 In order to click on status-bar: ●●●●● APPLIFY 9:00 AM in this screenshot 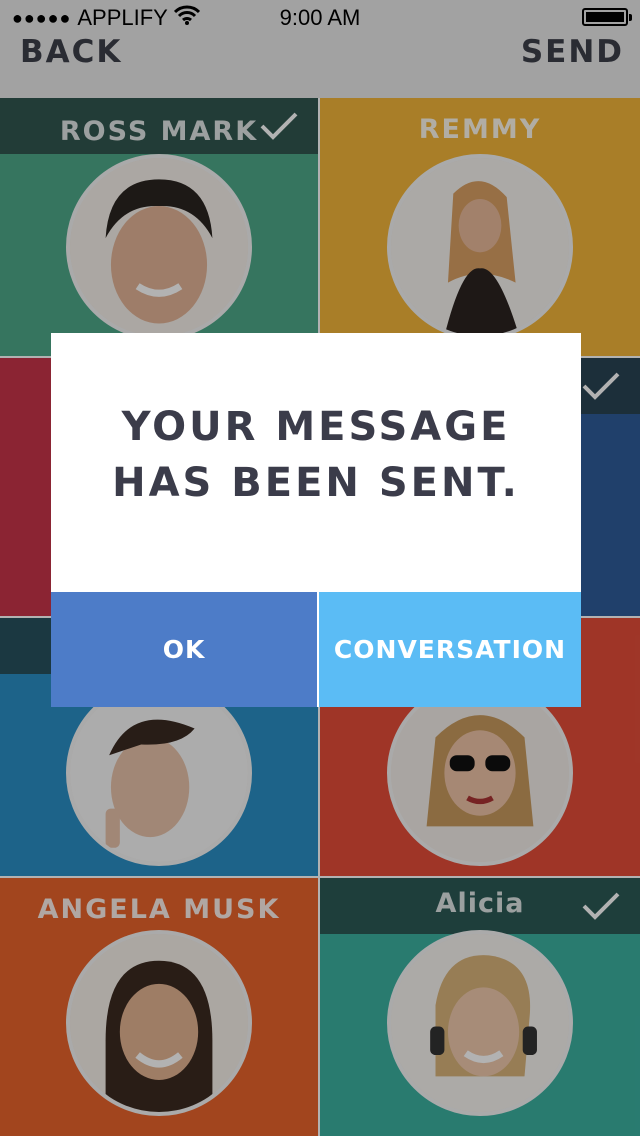, I will do `click(320, 18)`.